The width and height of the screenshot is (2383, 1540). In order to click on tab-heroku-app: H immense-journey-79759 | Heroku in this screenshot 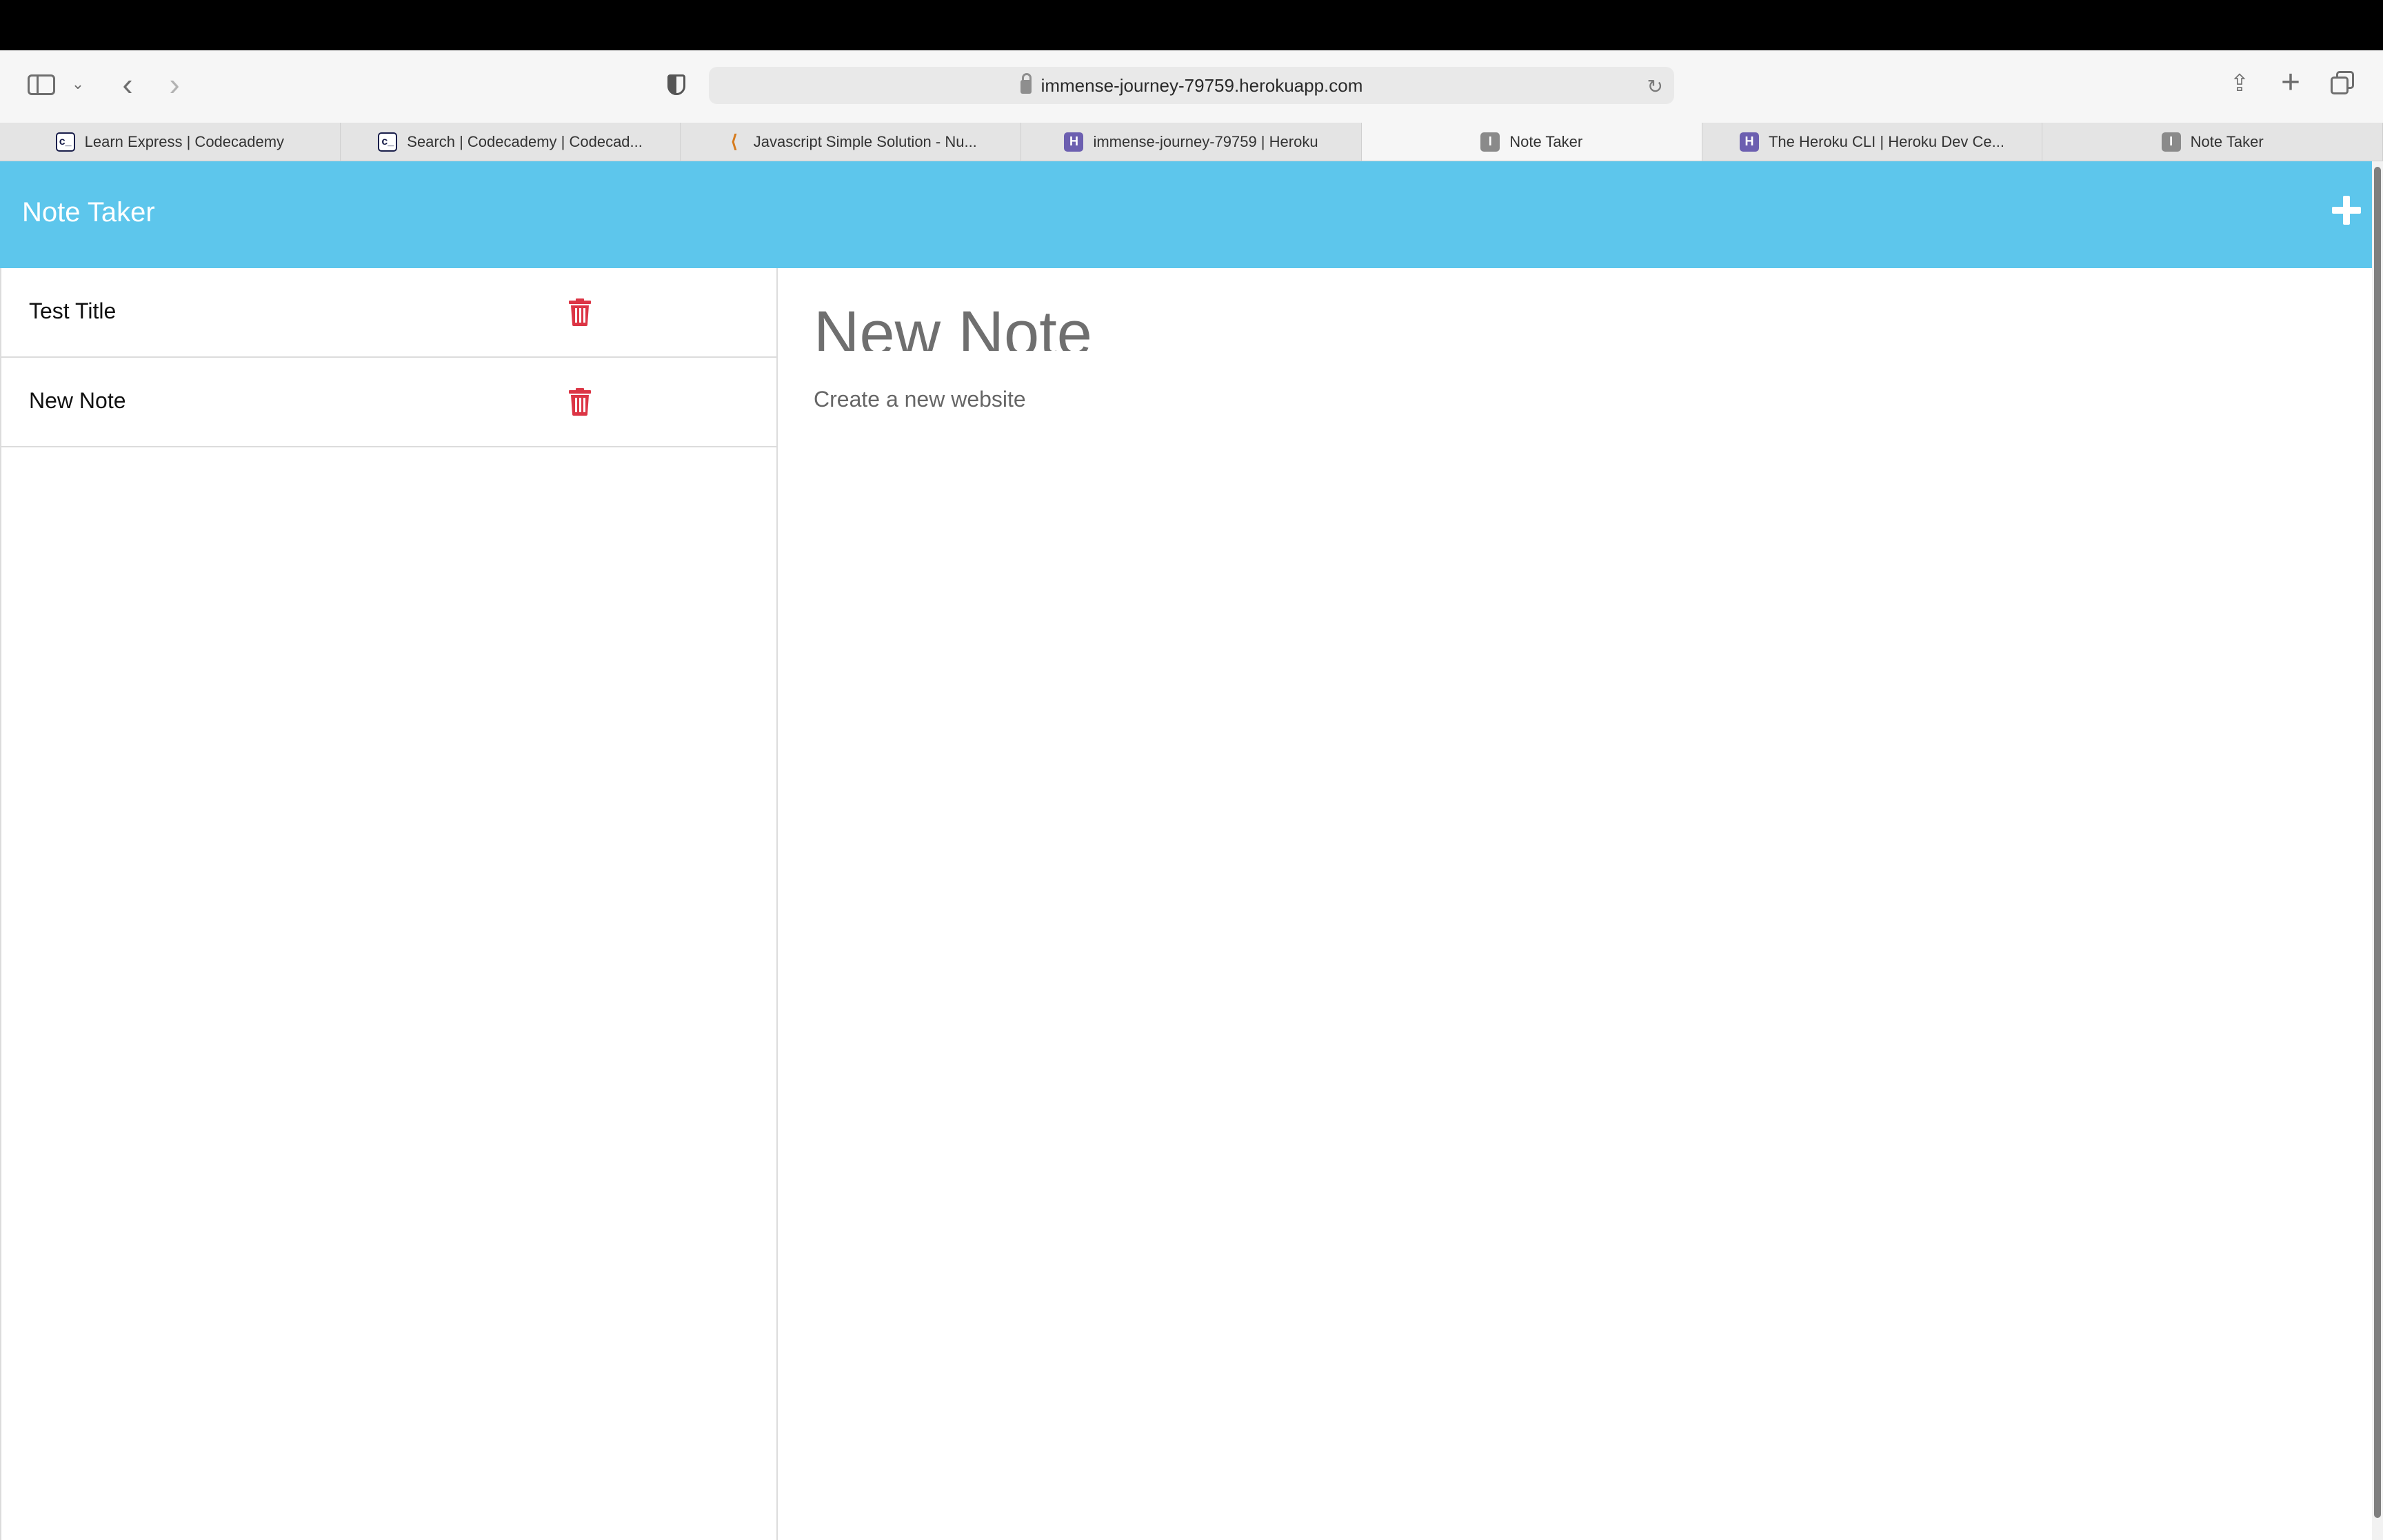, I will do `click(1191, 142)`.